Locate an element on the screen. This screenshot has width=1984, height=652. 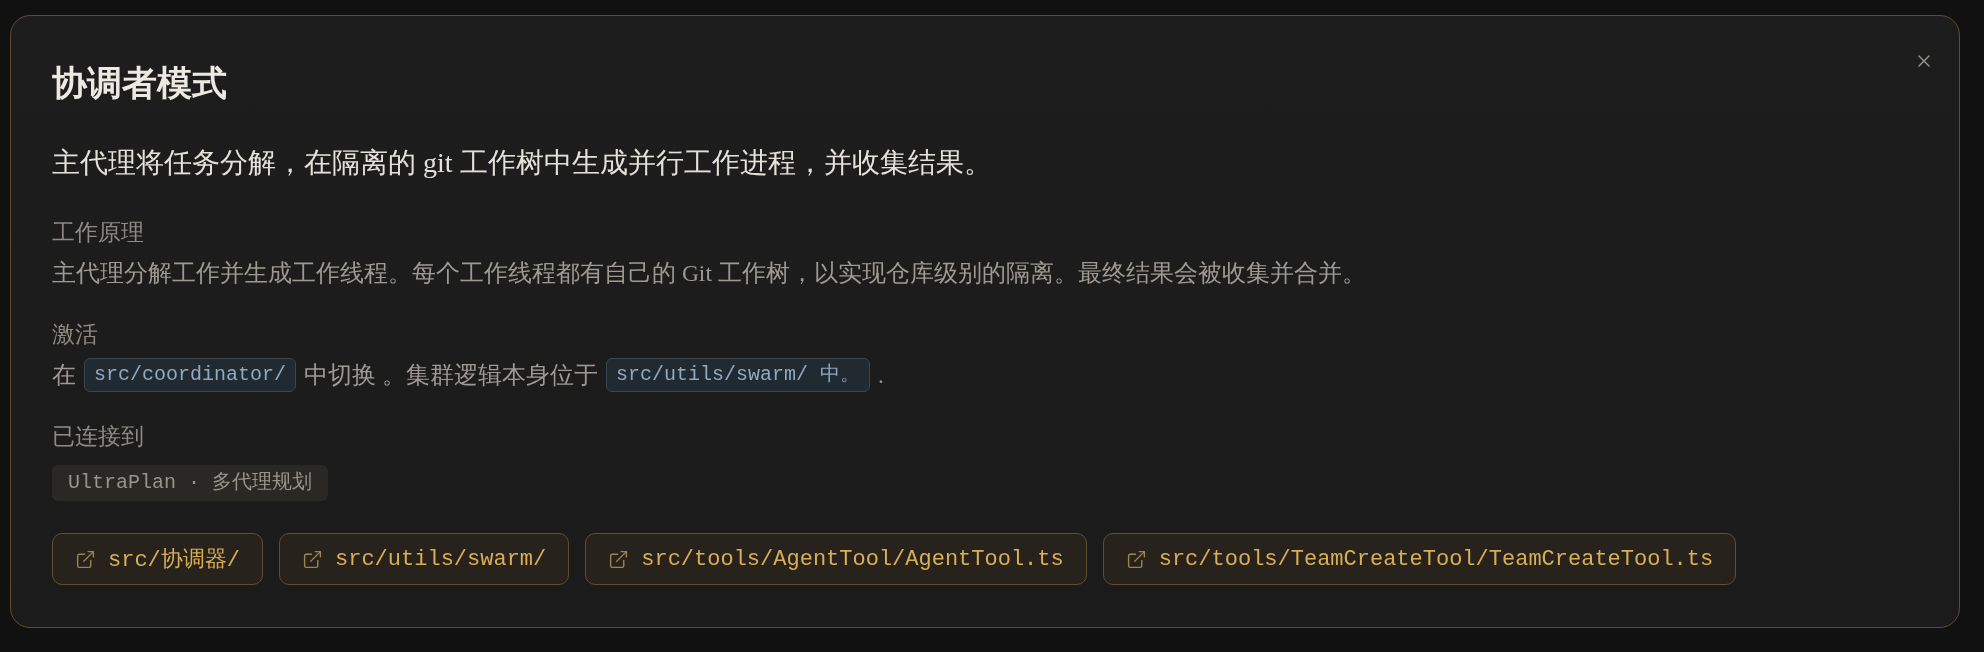
section-text: 主代理分解工作并生成工作线程。每个工作线程都有自己的 Git 工作树，以实现仓库级别的隔离。最终结果会被收集并合并。 is located at coordinates (709, 273).